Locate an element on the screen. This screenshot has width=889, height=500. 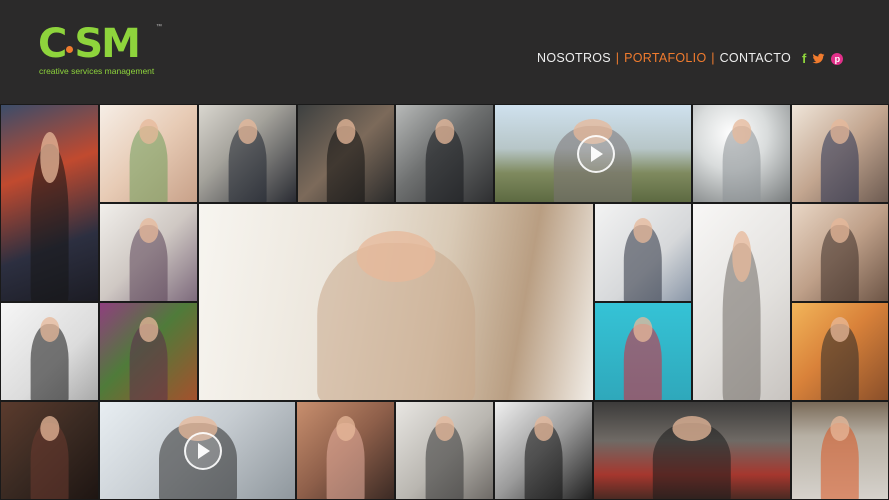
photo-purple-knit-model is located at coordinates (148, 252).